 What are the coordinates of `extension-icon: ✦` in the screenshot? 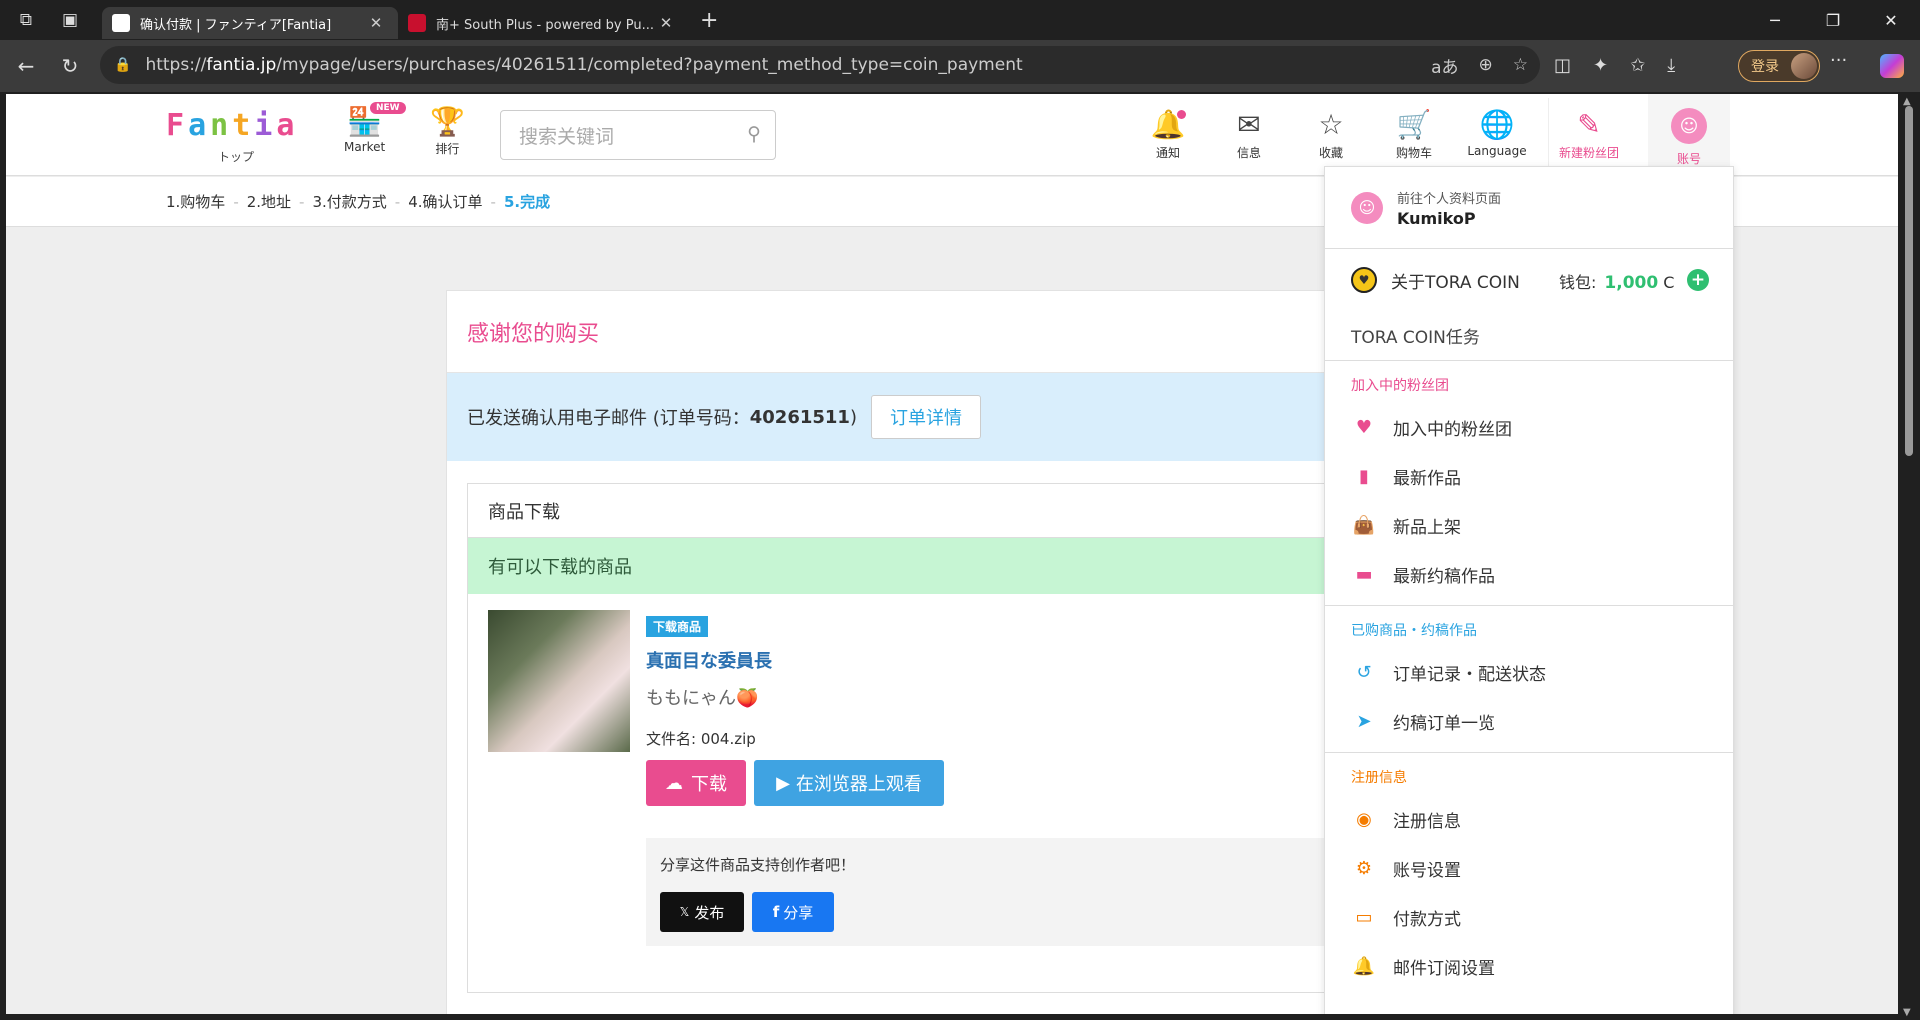 It's located at (1600, 65).